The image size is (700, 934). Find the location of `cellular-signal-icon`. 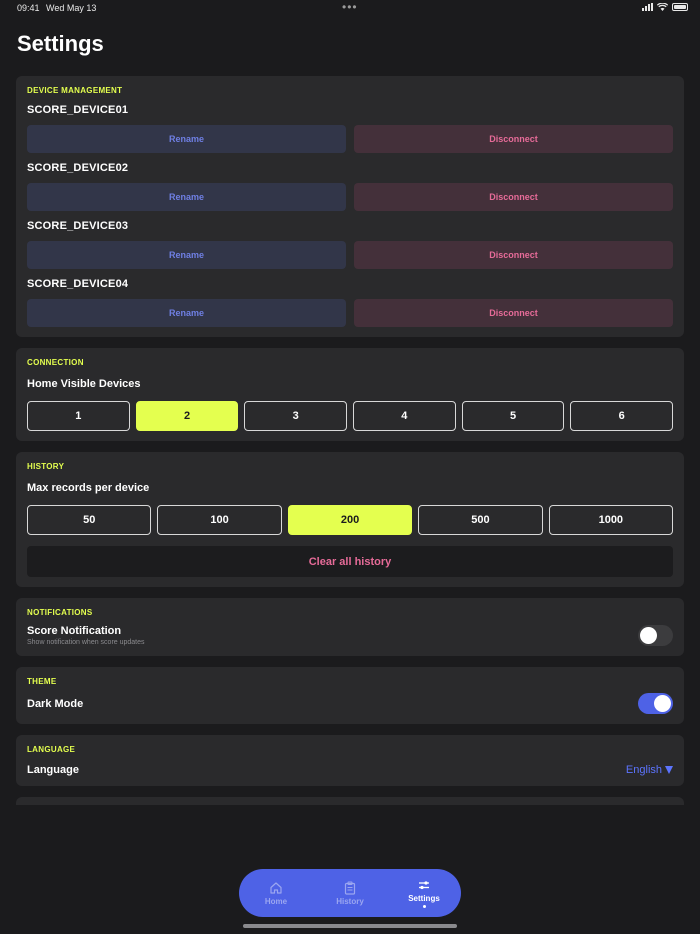

cellular-signal-icon is located at coordinates (647, 7).